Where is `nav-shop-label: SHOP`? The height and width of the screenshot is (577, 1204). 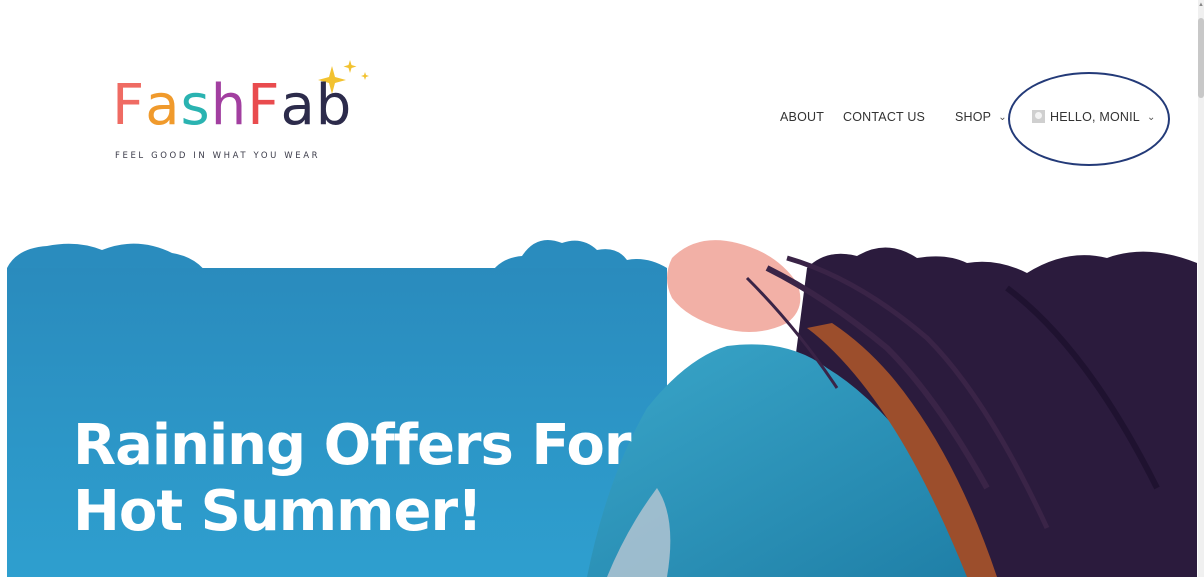
nav-shop-label: SHOP is located at coordinates (973, 117).